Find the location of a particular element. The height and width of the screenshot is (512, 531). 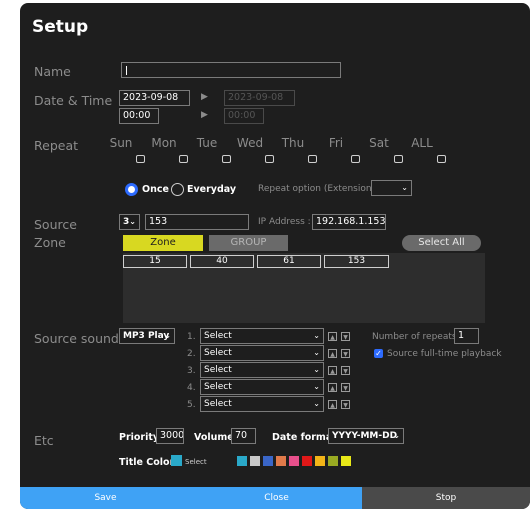

sound-type-select: MP3 Play ⌄ is located at coordinates (147, 336).